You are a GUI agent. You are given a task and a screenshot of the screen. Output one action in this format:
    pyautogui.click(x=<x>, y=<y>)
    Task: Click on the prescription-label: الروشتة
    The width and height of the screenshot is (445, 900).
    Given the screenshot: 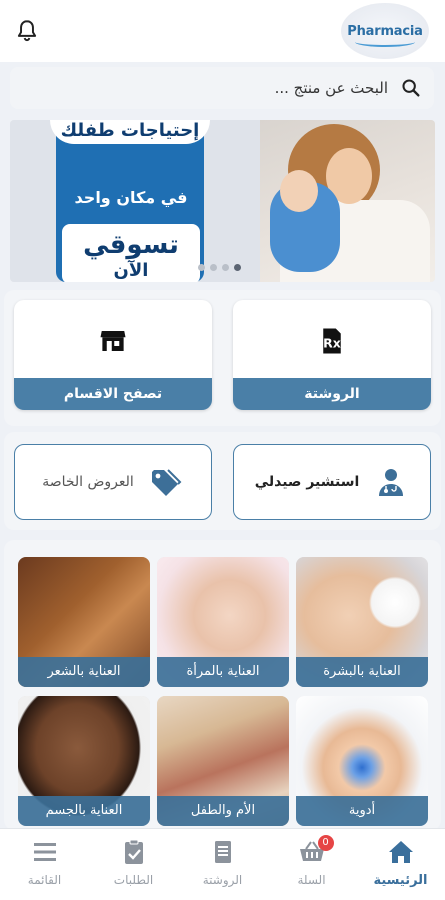 What is the action you would take?
    pyautogui.click(x=332, y=394)
    